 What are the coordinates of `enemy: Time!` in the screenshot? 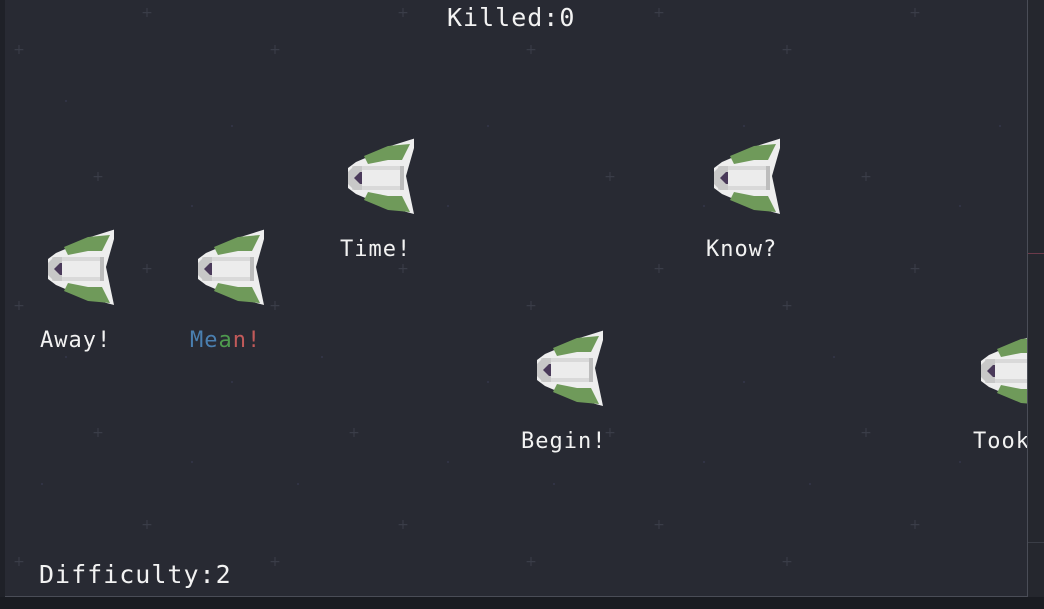 It's located at (376, 200).